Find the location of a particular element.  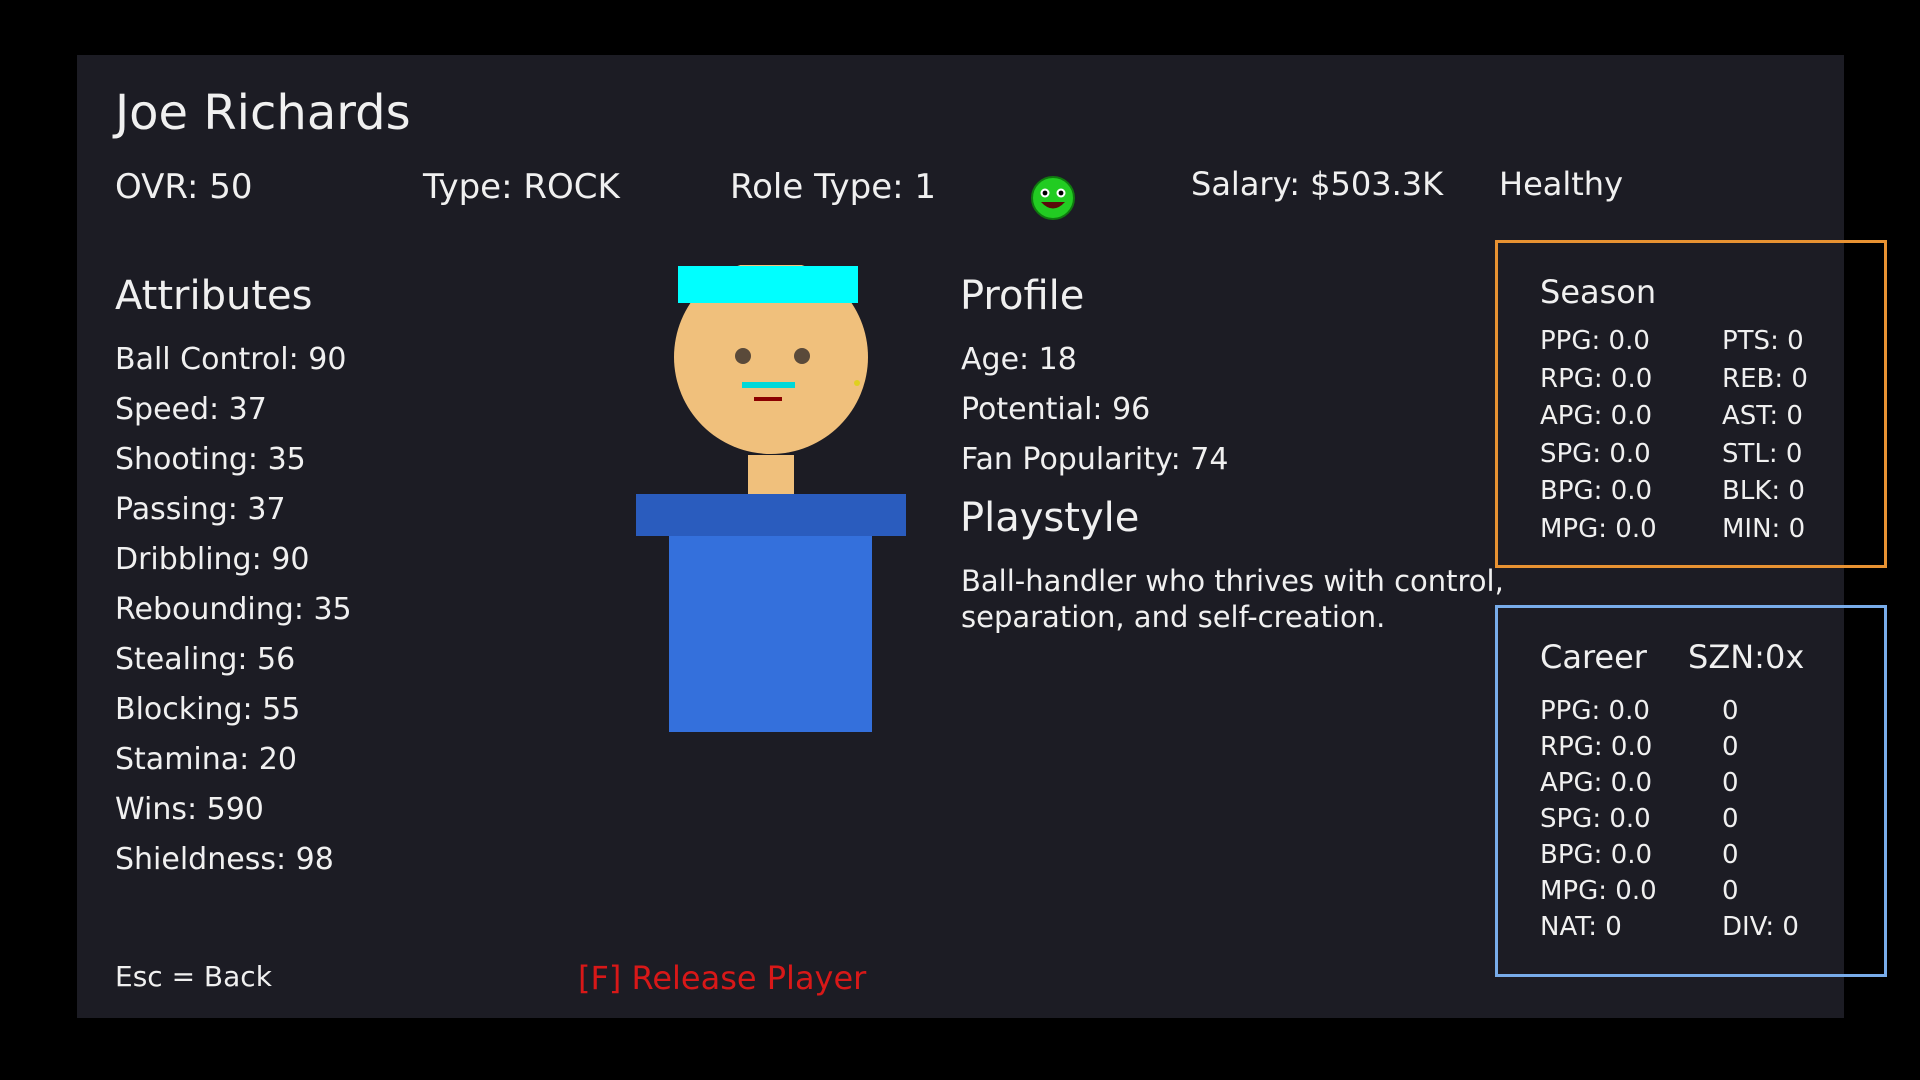

avatar-shirt is located at coordinates (770, 634).